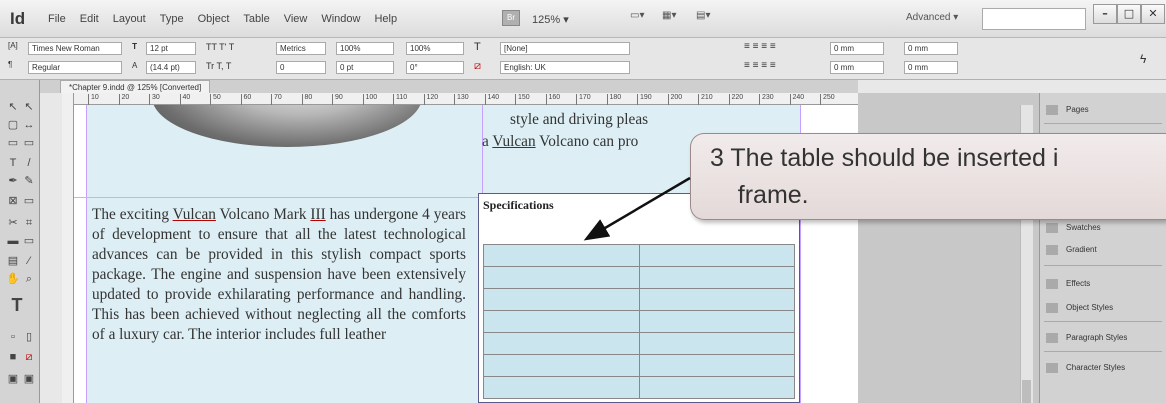 The image size is (1166, 403). What do you see at coordinates (29, 143) in the screenshot?
I see `content-placer-icon: ▭` at bounding box center [29, 143].